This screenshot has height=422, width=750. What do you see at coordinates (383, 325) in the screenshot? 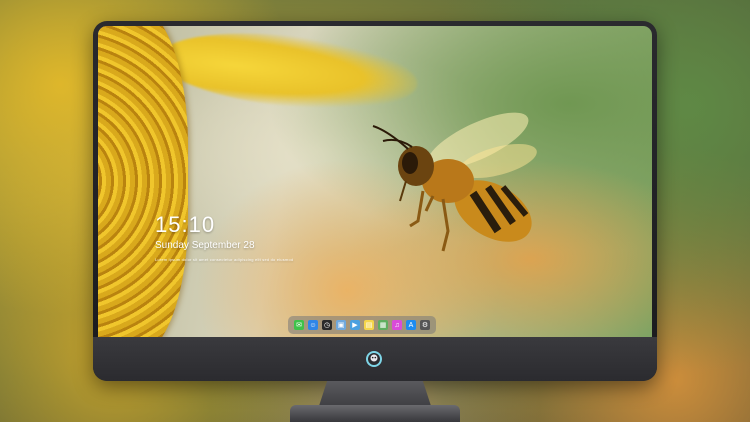
I see `preview-icon: ▦` at bounding box center [383, 325].